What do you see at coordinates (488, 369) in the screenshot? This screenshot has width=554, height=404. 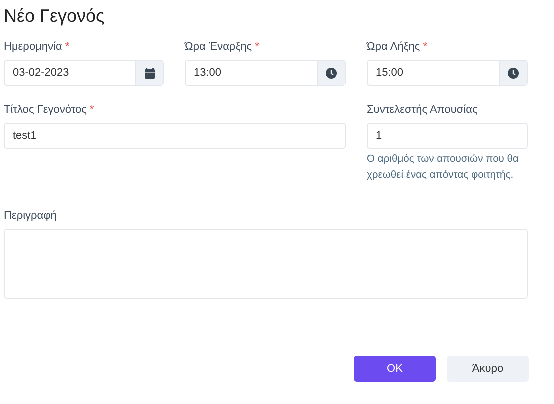 I see `cancel-button: Άκυρο` at bounding box center [488, 369].